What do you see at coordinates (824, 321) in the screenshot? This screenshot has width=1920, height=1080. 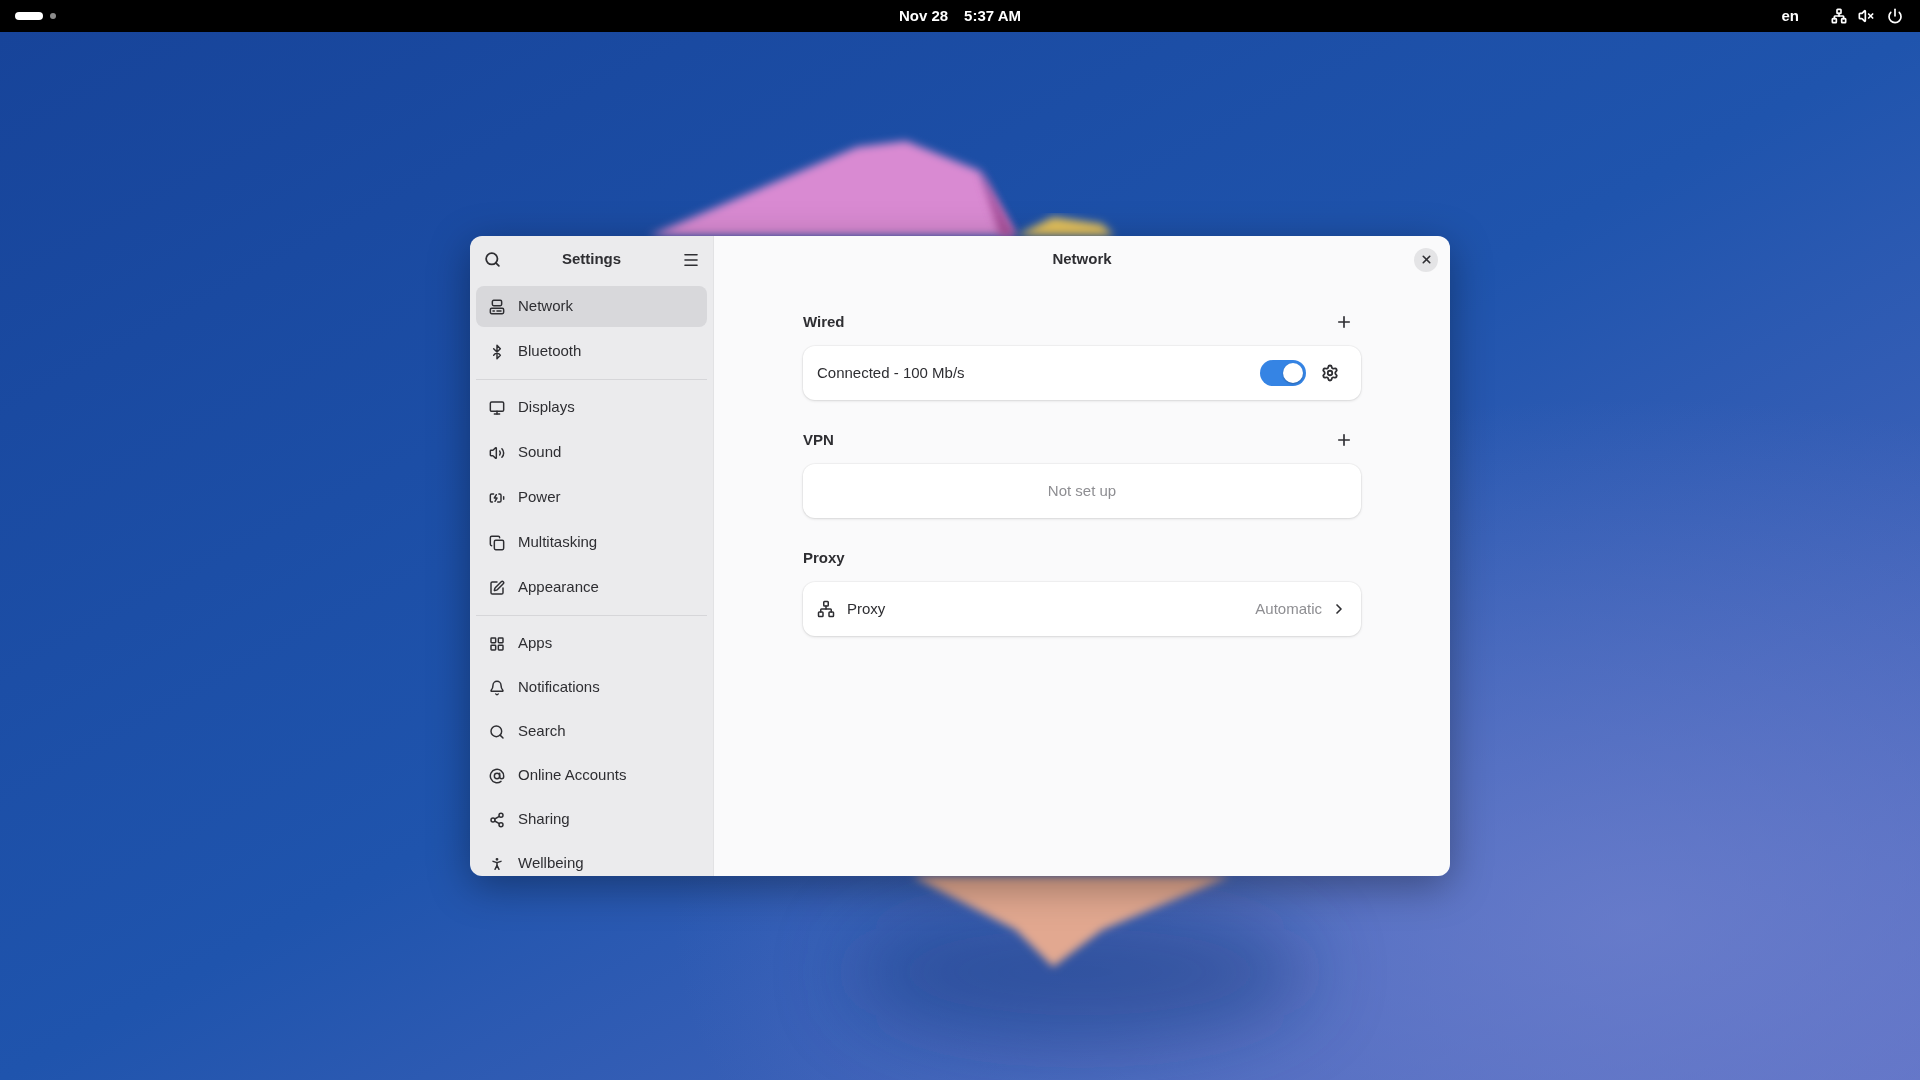 I see `section-heading: Wired` at bounding box center [824, 321].